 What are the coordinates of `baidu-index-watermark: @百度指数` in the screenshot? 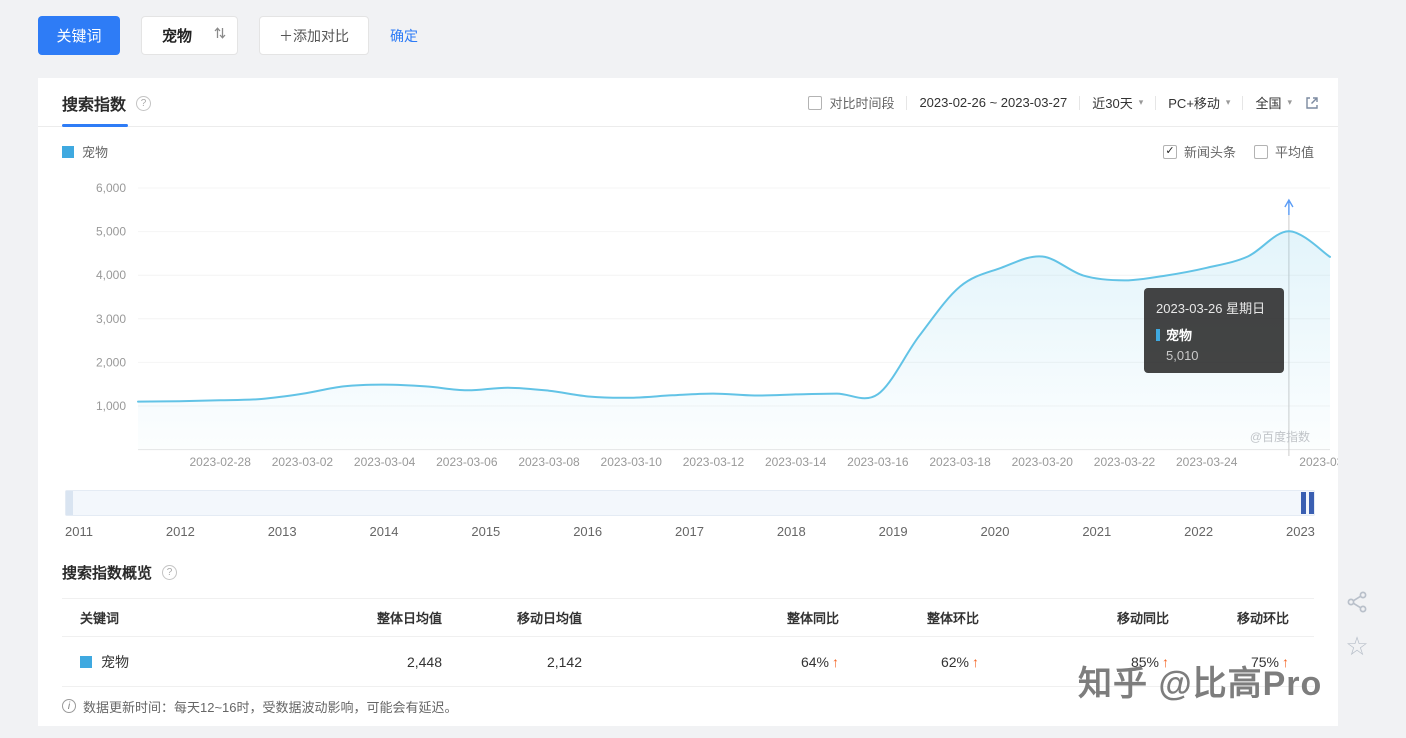 It's located at (1280, 436).